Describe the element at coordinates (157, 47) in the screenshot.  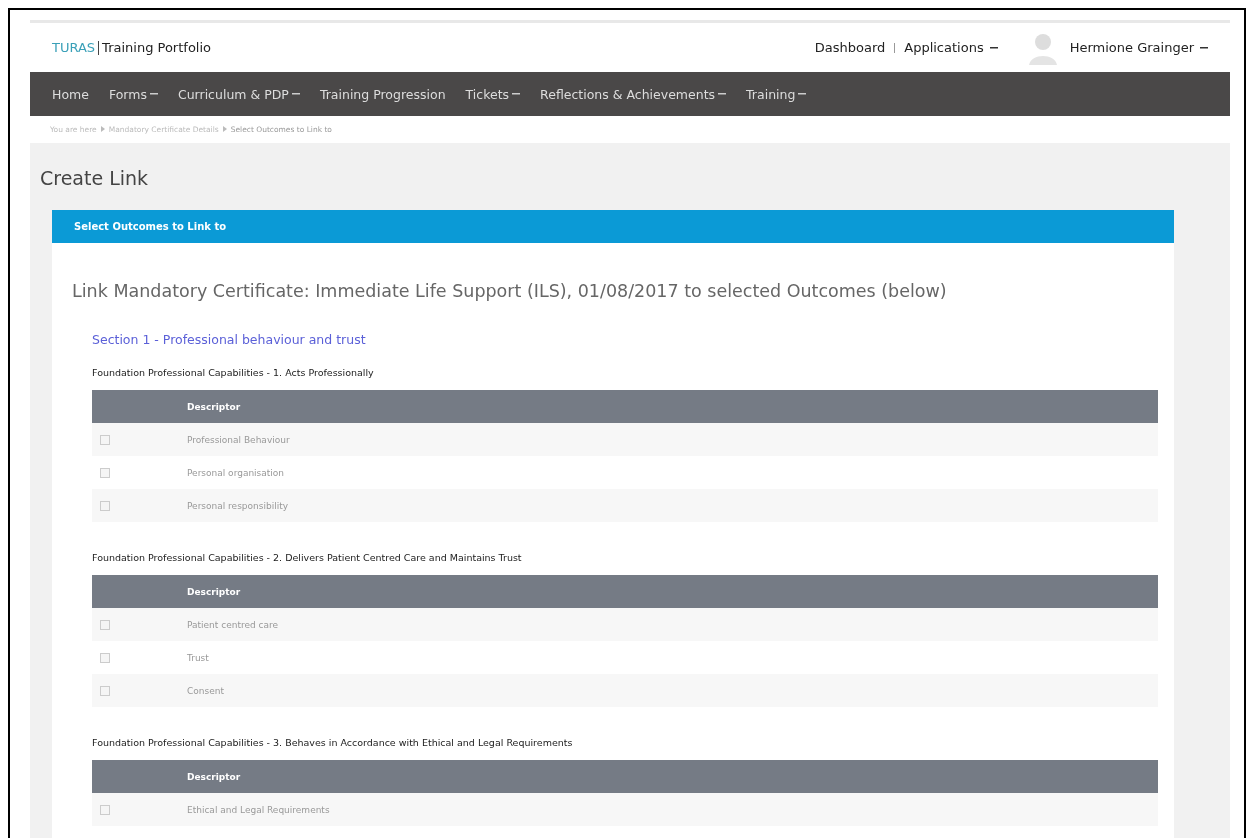
I see `product-name: Training Portfolio` at that location.